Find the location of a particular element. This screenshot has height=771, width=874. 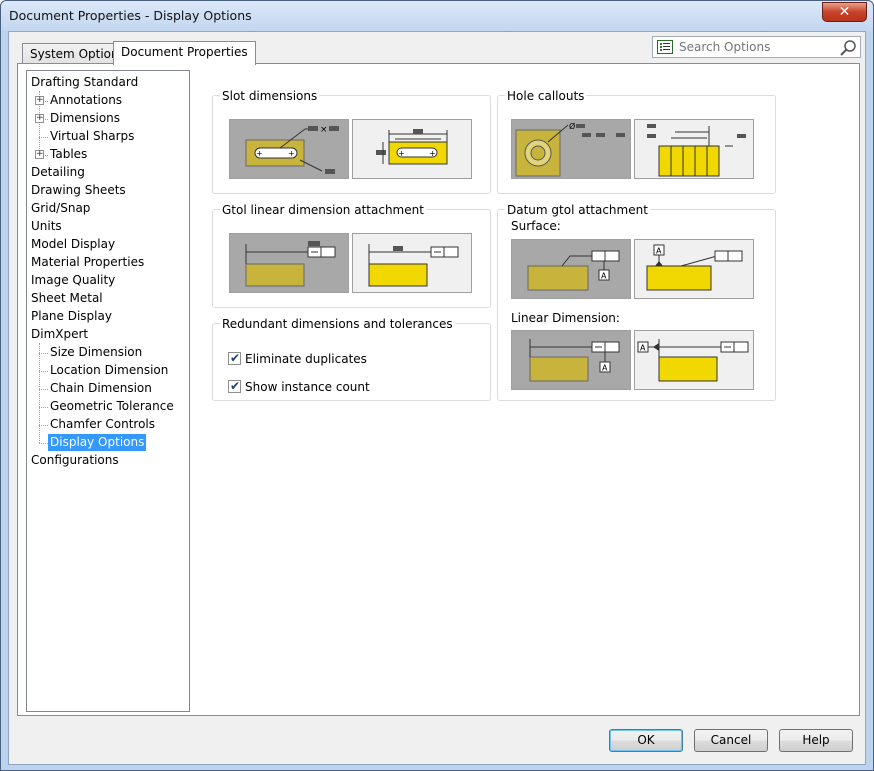

datum-surface-option-2: A is located at coordinates (694, 269).